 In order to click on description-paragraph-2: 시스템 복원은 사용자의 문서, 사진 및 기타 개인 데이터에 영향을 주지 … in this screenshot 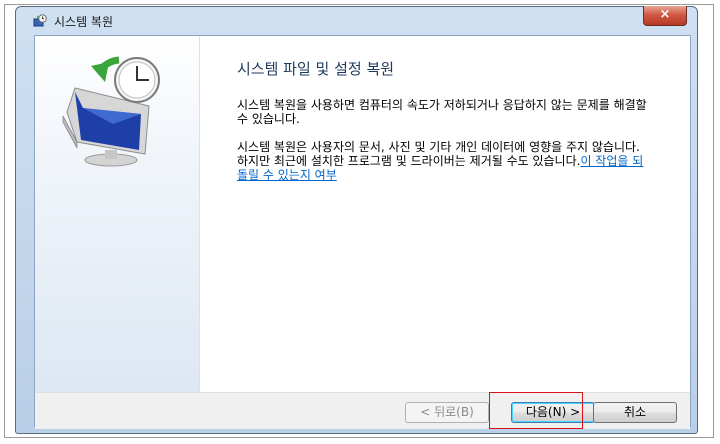, I will do `click(444, 161)`.